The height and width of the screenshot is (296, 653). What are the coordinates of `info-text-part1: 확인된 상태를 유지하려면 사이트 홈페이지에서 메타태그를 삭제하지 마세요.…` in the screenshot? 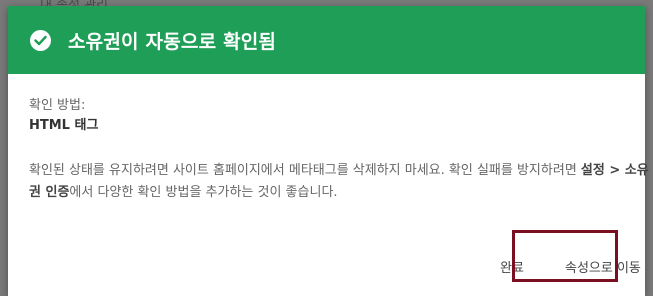 It's located at (305, 170).